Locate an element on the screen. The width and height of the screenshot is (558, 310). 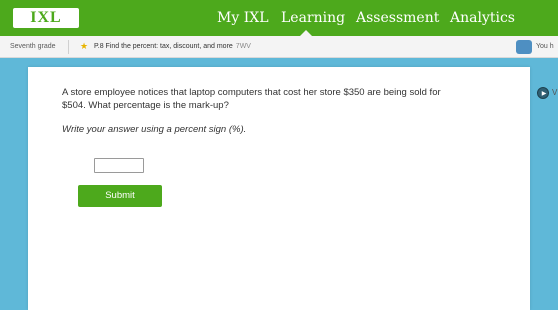
ixl-logo: IXL is located at coordinates (46, 18).